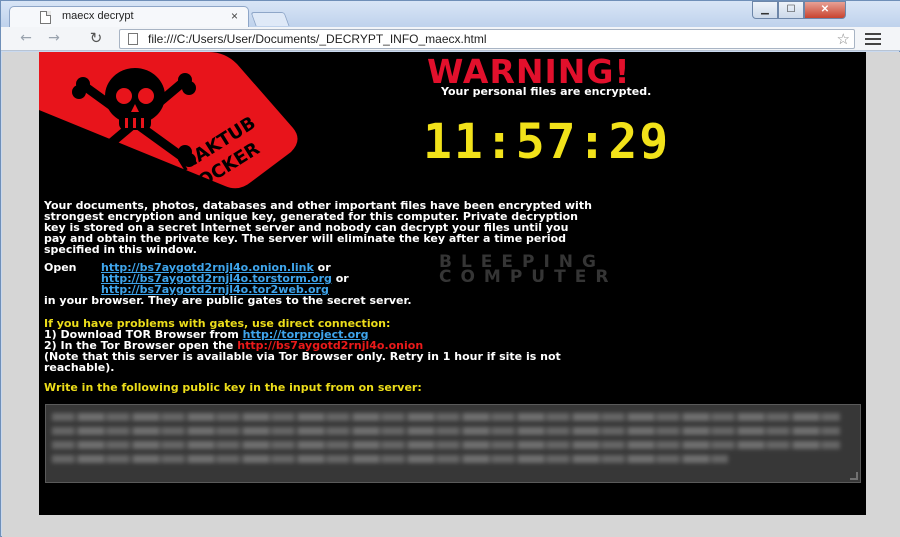 The height and width of the screenshot is (537, 900). Describe the element at coordinates (825, 10) in the screenshot. I see `close-window-button: ✕` at that location.